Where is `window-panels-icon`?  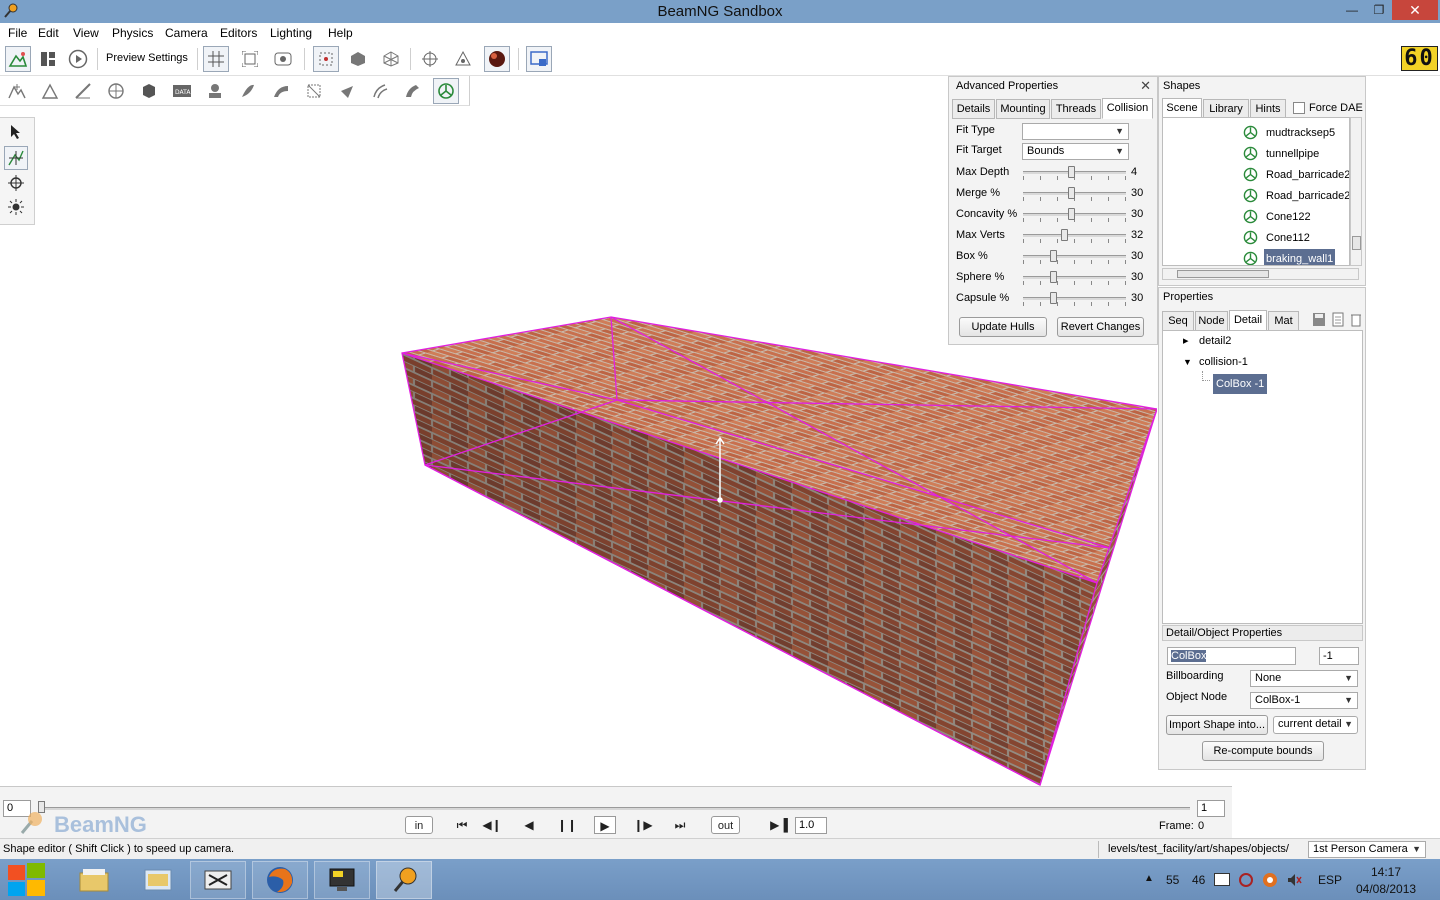 window-panels-icon is located at coordinates (539, 59).